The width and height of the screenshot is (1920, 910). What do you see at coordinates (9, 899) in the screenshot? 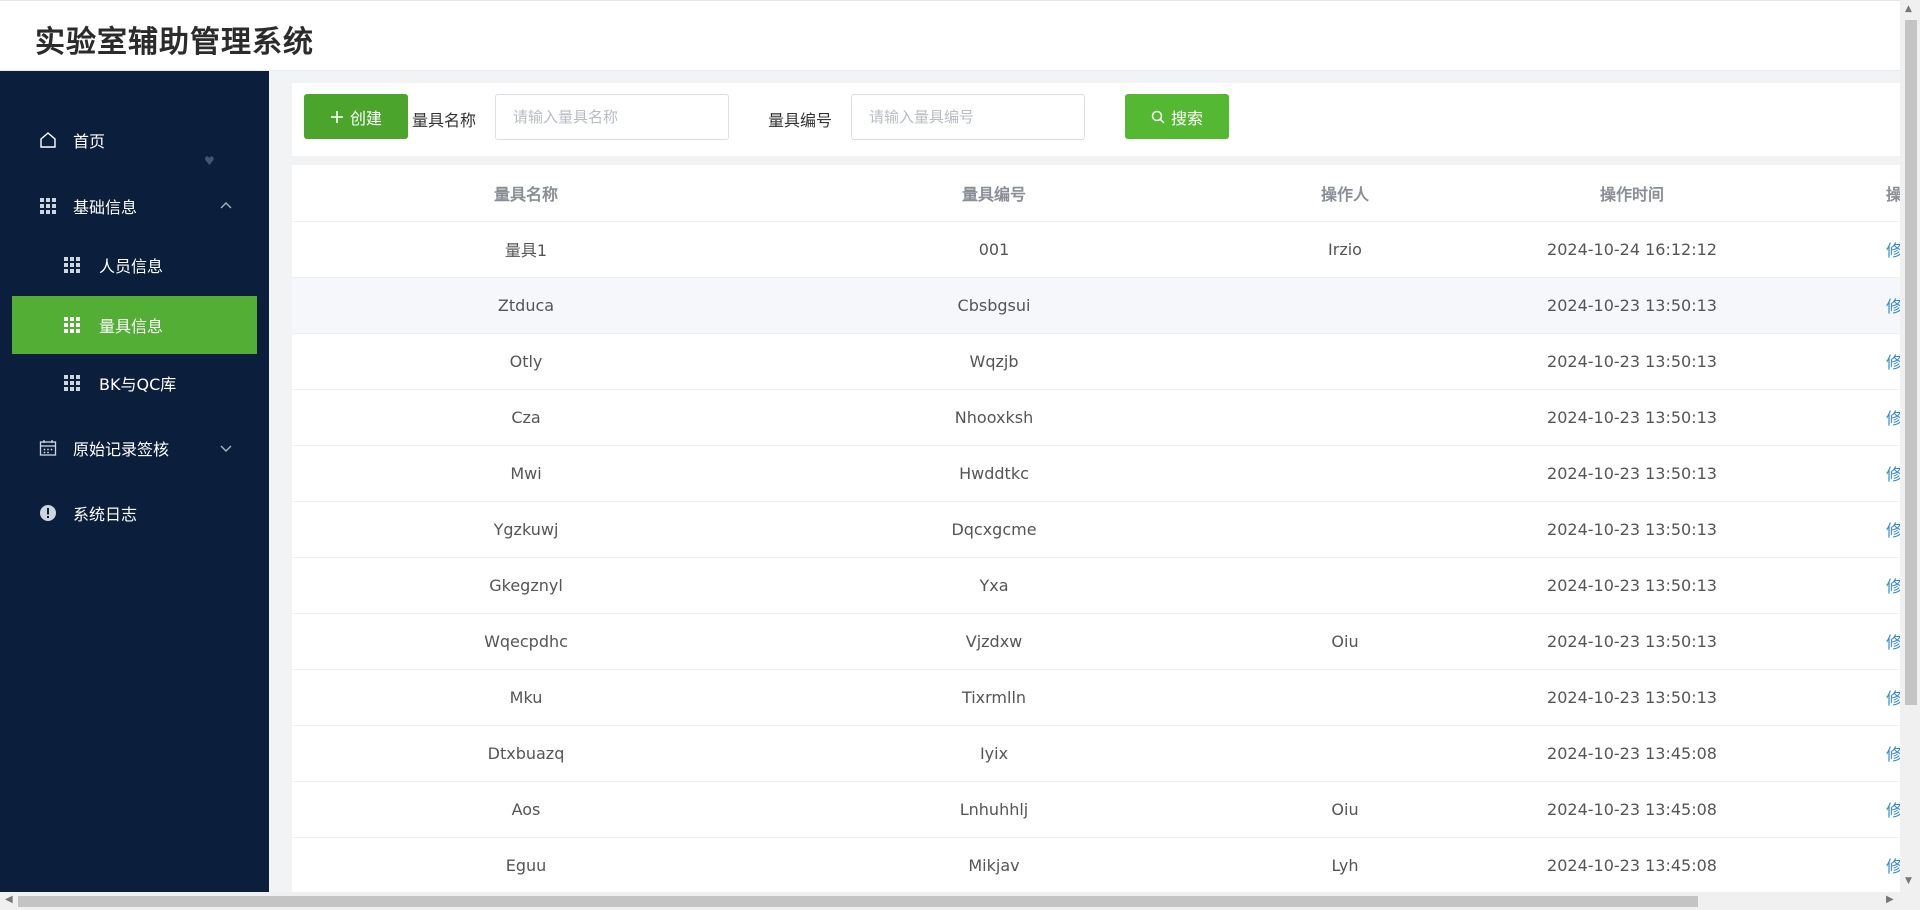
I see `scroll-left-icon: ◀` at bounding box center [9, 899].